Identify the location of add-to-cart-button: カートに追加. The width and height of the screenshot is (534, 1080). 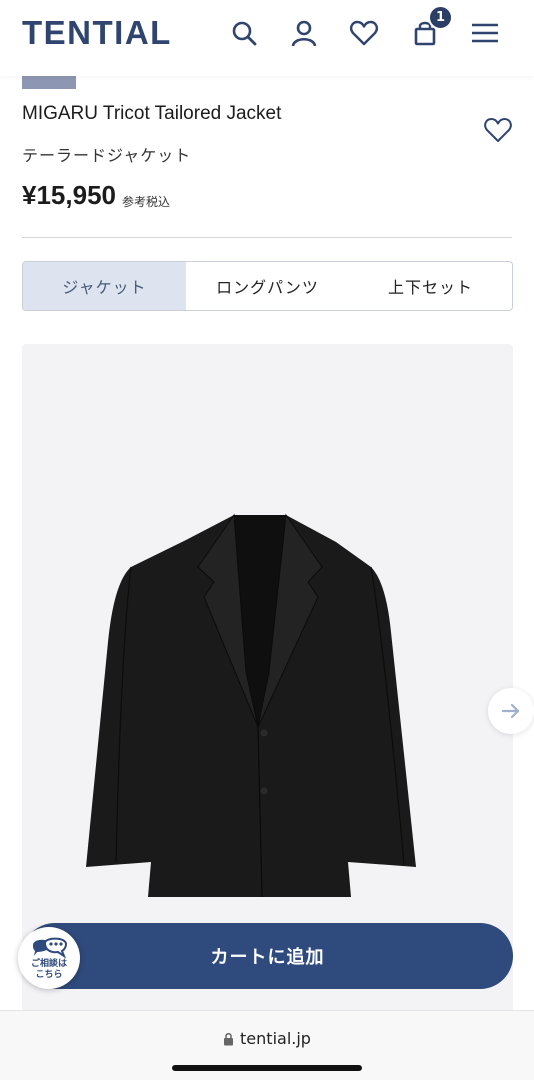
(267, 956).